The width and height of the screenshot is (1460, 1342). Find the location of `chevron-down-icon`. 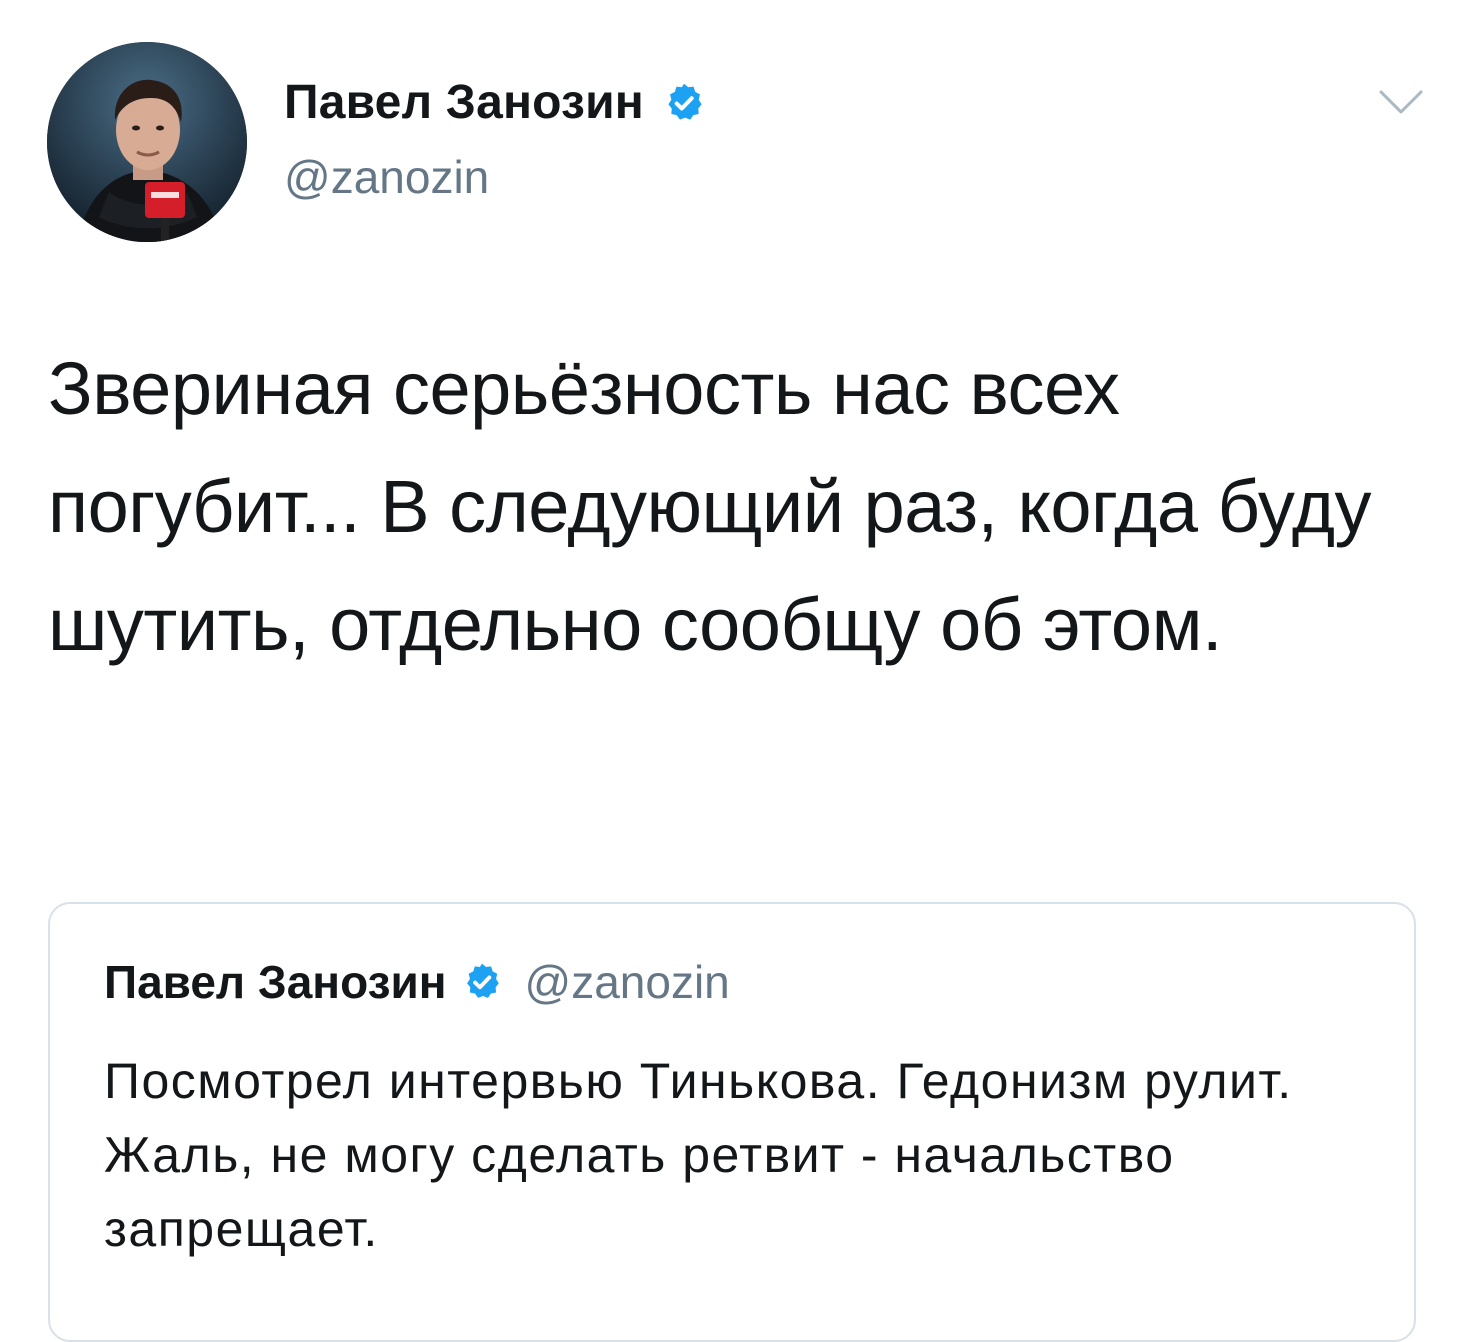

chevron-down-icon is located at coordinates (1401, 103).